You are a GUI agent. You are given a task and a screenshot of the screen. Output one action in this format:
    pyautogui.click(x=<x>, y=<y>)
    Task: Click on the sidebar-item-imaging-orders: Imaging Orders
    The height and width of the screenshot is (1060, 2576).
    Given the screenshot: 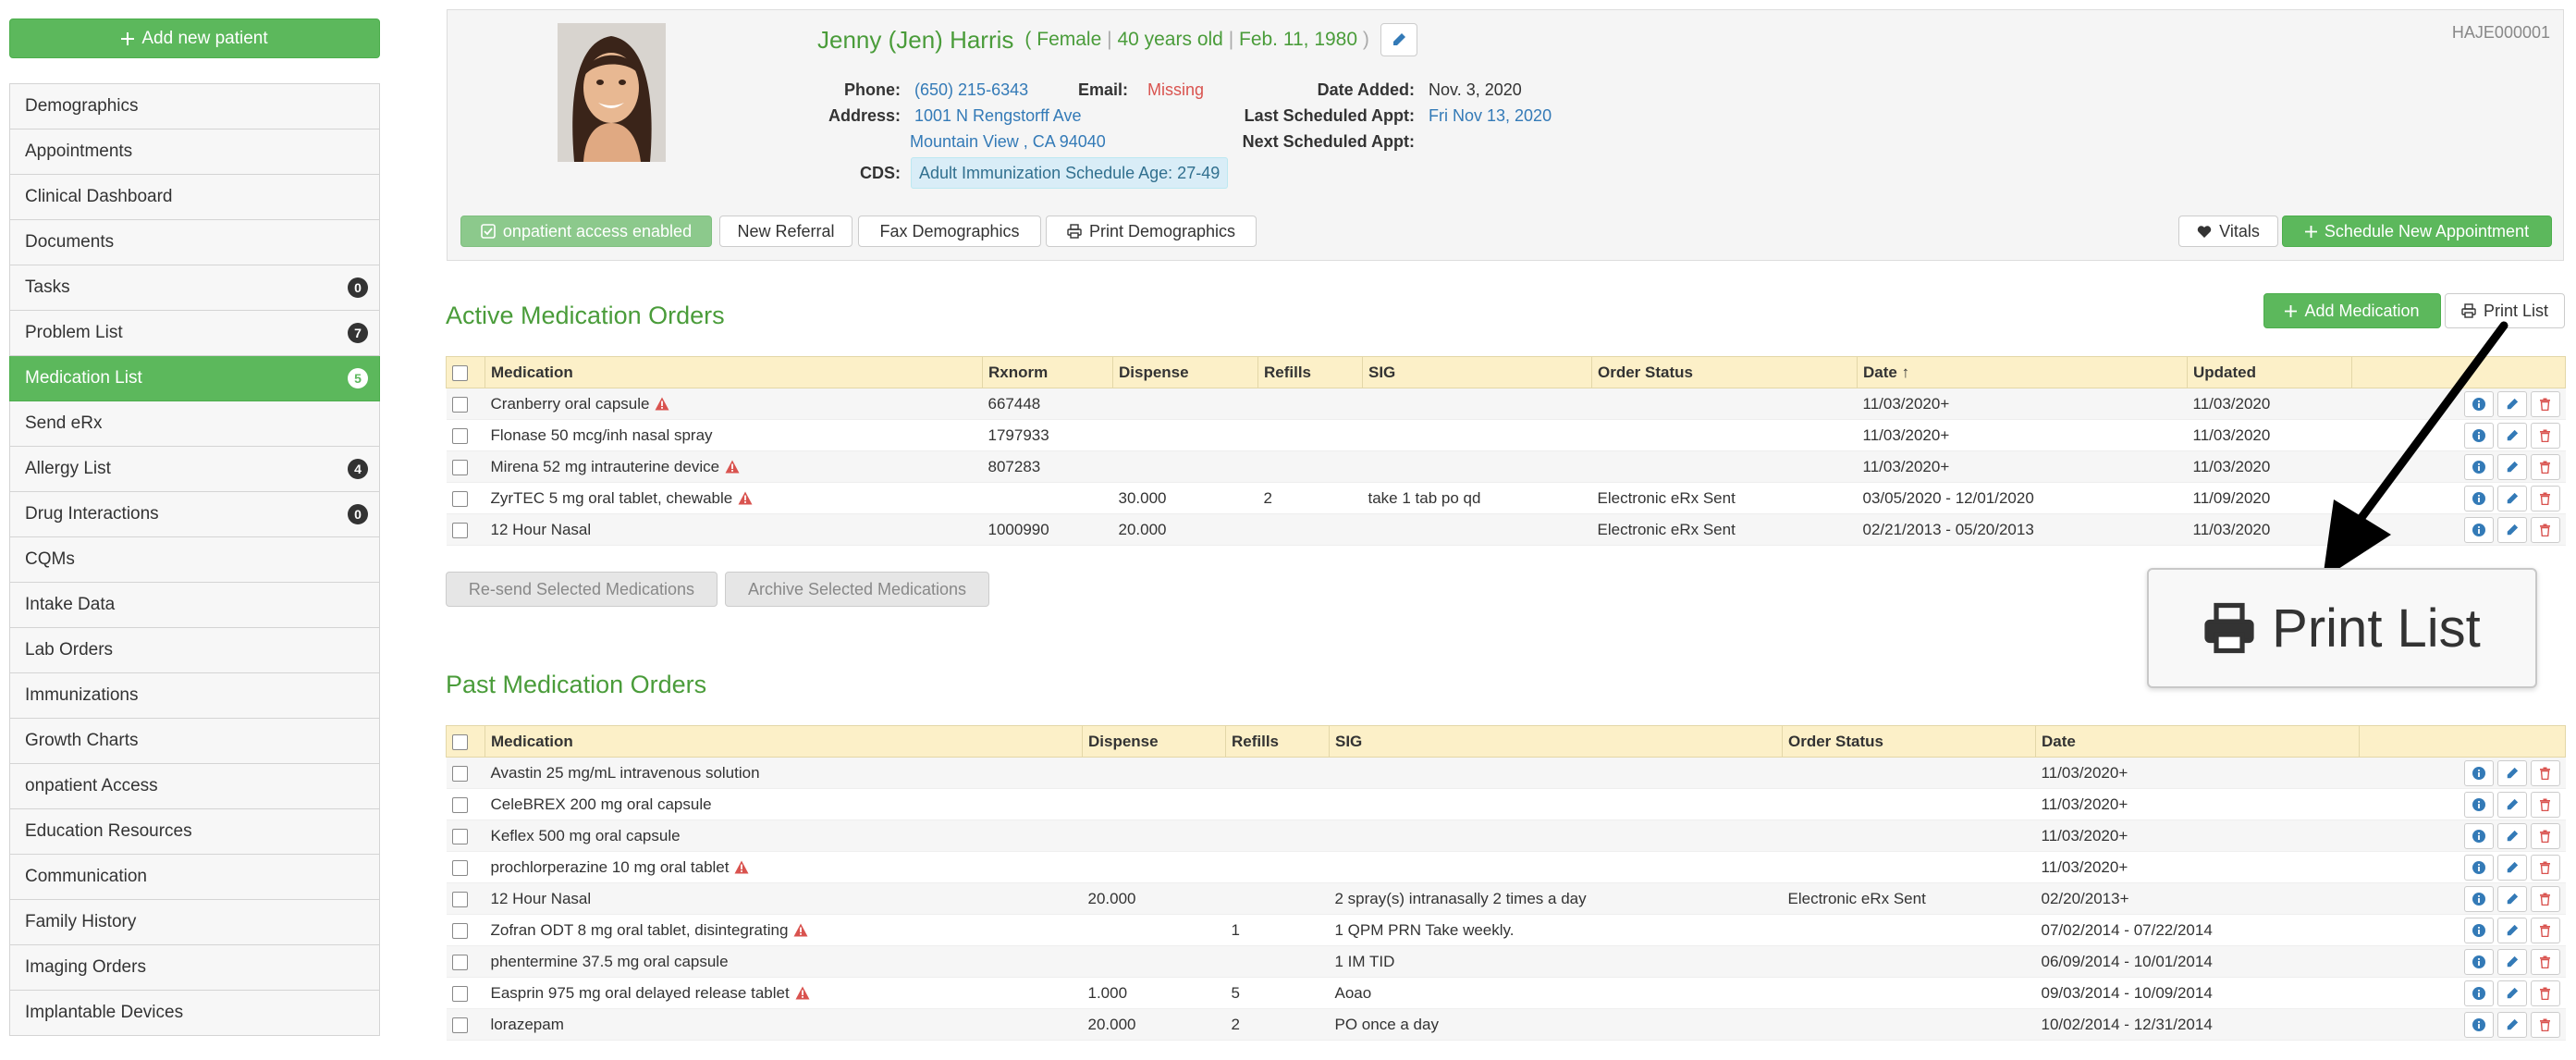 What is the action you would take?
    pyautogui.click(x=194, y=968)
    